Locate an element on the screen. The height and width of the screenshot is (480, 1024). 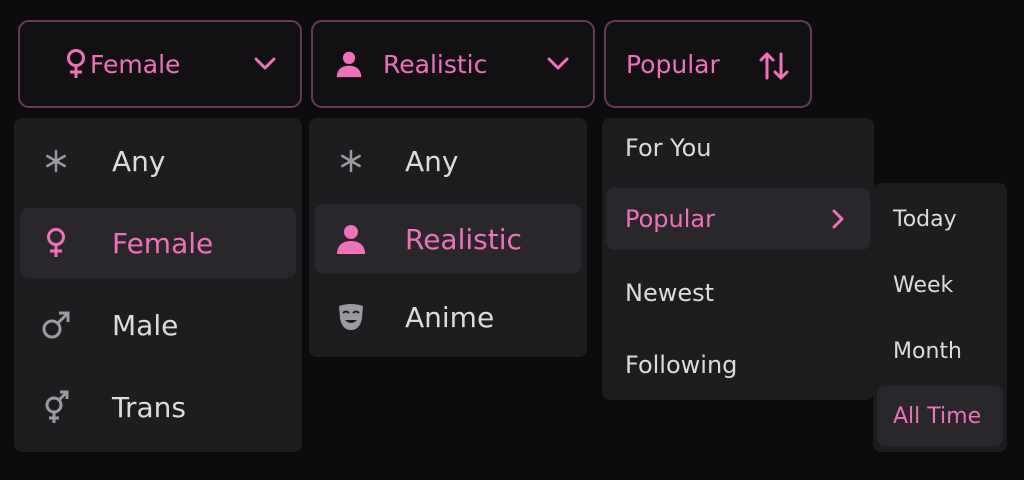
style-option-label: Anime is located at coordinates (450, 317).